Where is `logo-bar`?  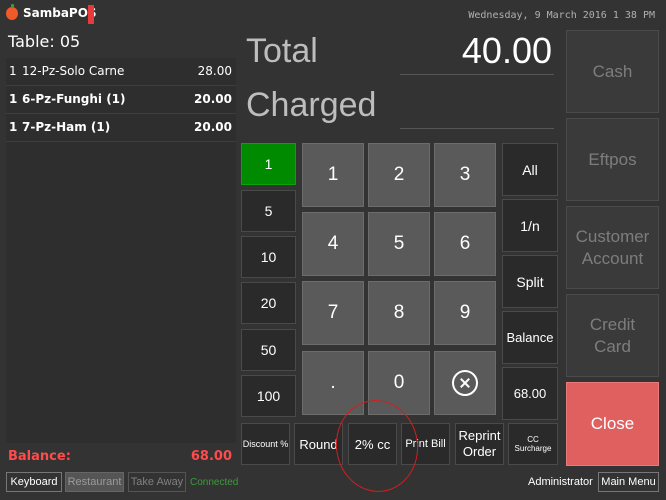 logo-bar is located at coordinates (91, 14).